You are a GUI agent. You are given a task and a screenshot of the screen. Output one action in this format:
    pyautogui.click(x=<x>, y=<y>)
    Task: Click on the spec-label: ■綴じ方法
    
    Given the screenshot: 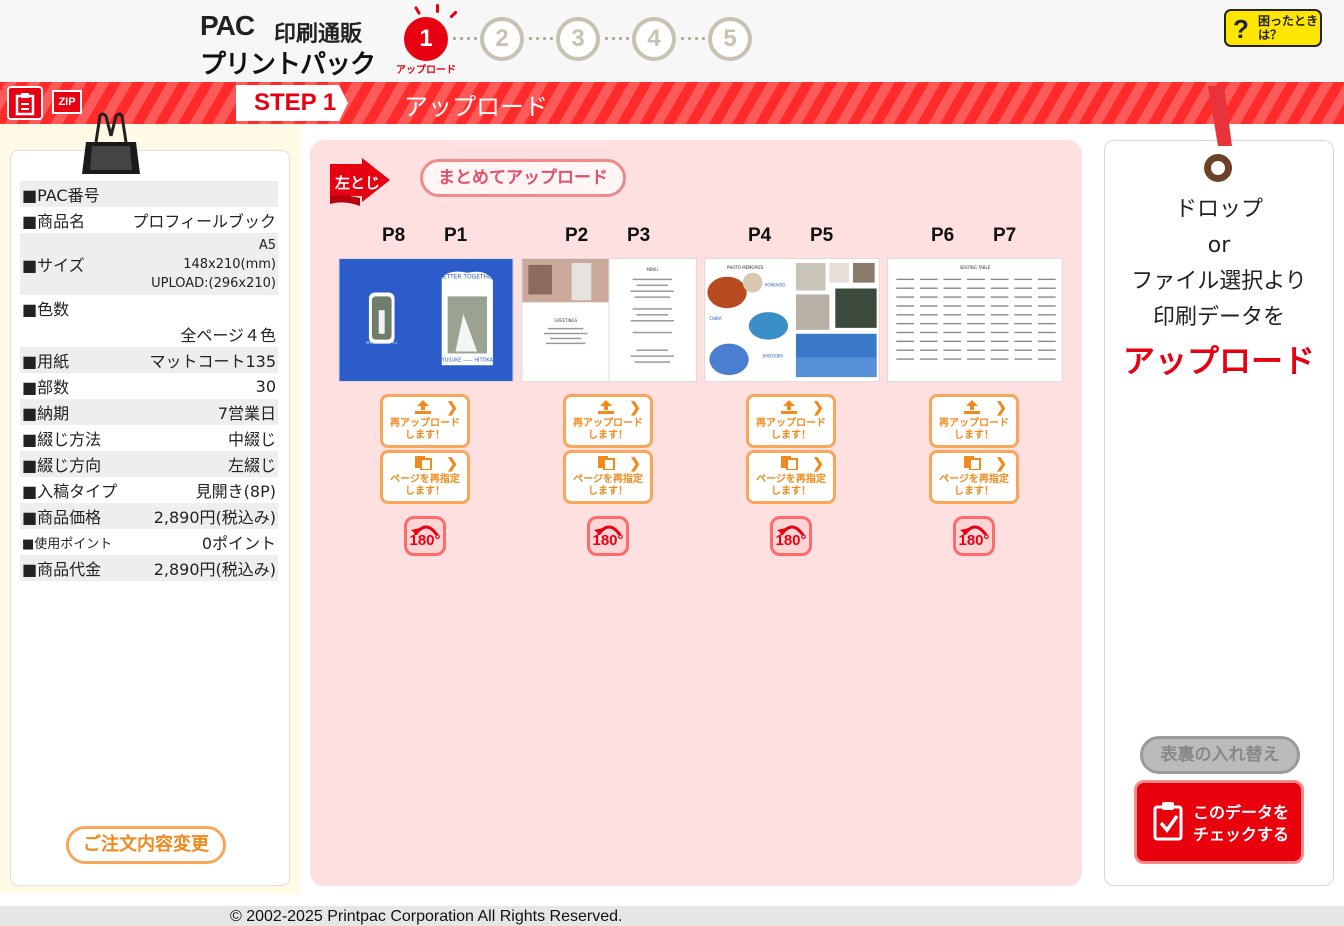 What is the action you would take?
    pyautogui.click(x=62, y=439)
    